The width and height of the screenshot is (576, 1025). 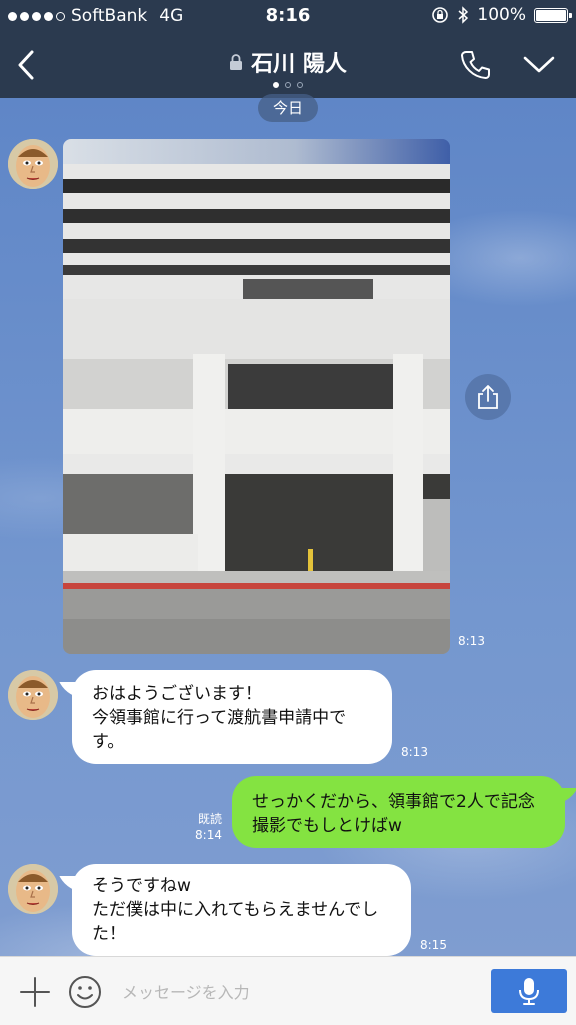 I want to click on message-input: メッセージを入力, so click(x=186, y=991).